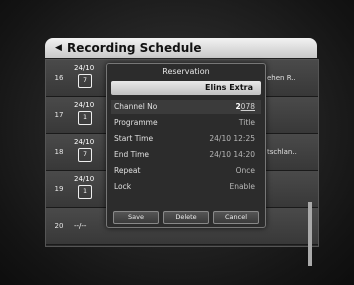  I want to click on channel-name-bar: Elins Extra, so click(186, 88).